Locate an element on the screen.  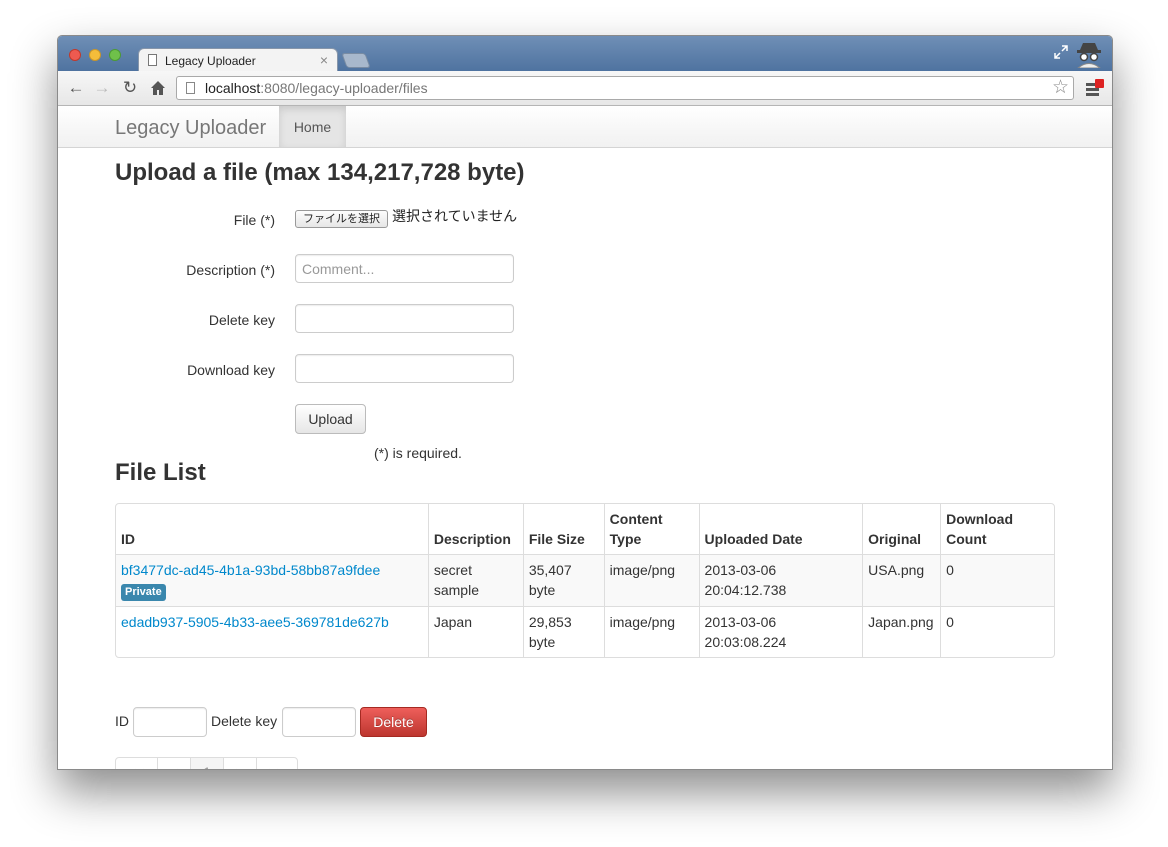
browser-tab: Legacy Uploader × is located at coordinates (238, 60).